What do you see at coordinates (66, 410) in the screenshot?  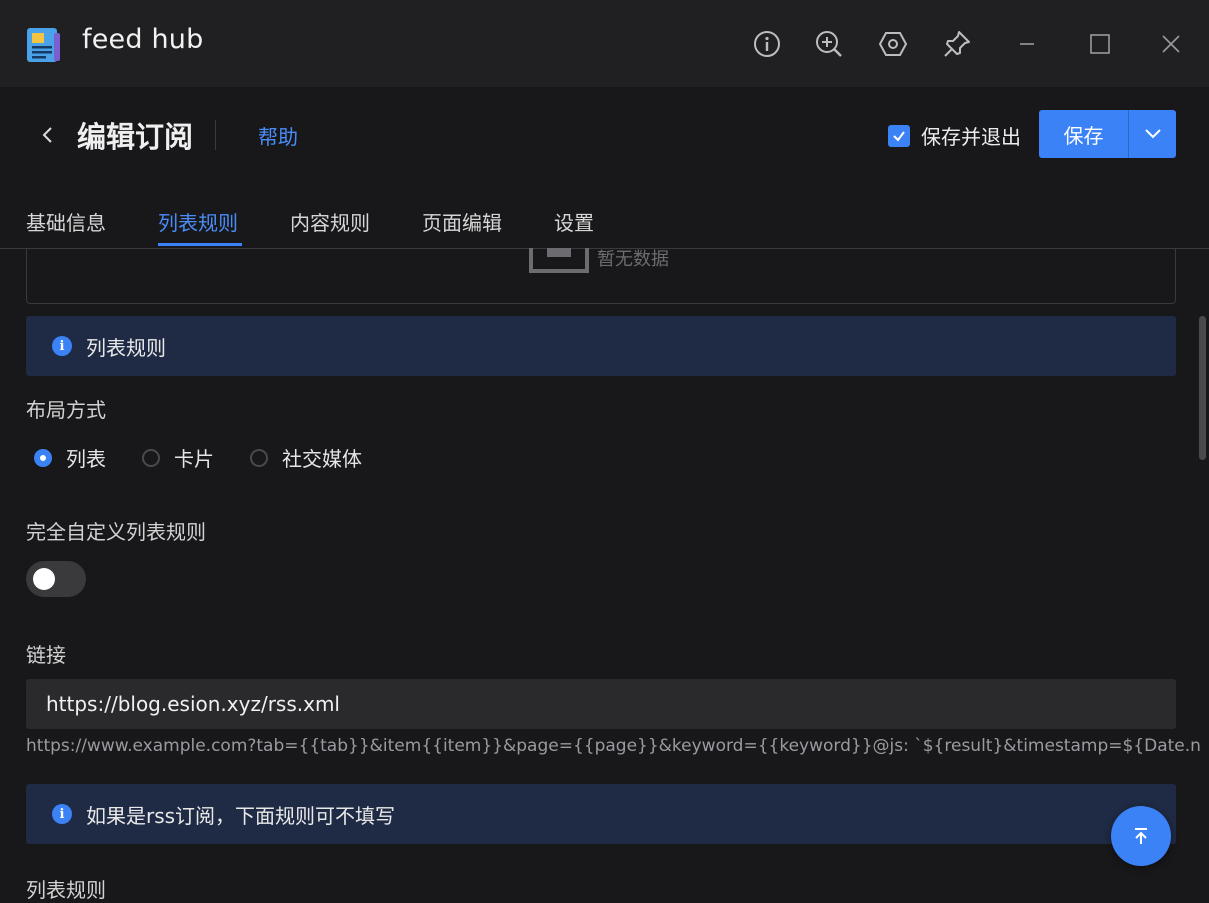 I see `layout-label: 布局方式` at bounding box center [66, 410].